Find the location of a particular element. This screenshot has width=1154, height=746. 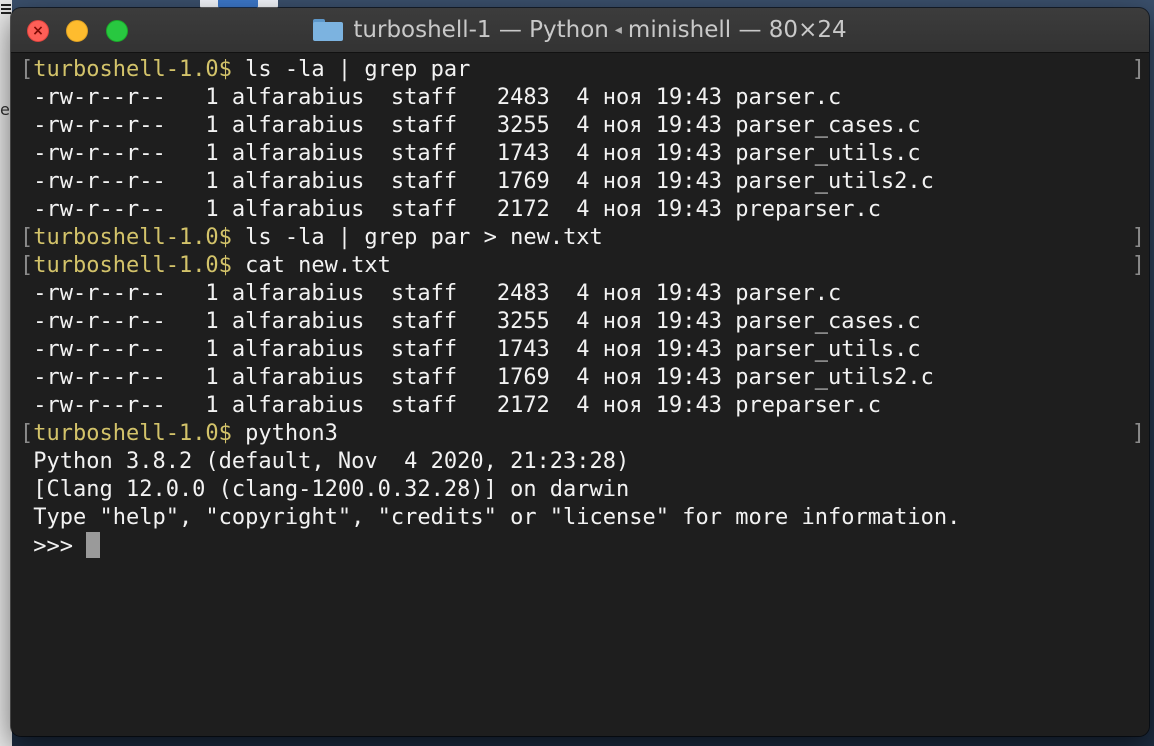

prompt-line: [turboshell-1.0$ python3 is located at coordinates (179, 434).